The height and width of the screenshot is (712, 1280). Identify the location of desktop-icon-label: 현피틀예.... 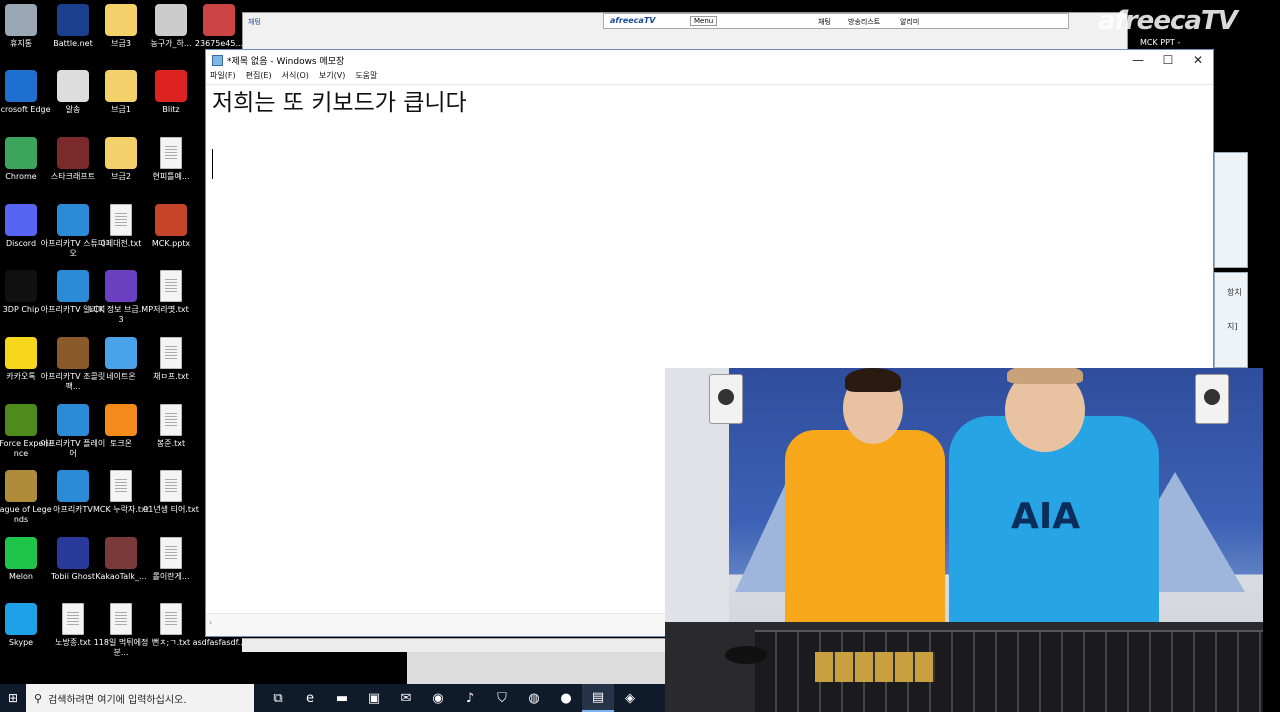
(171, 176).